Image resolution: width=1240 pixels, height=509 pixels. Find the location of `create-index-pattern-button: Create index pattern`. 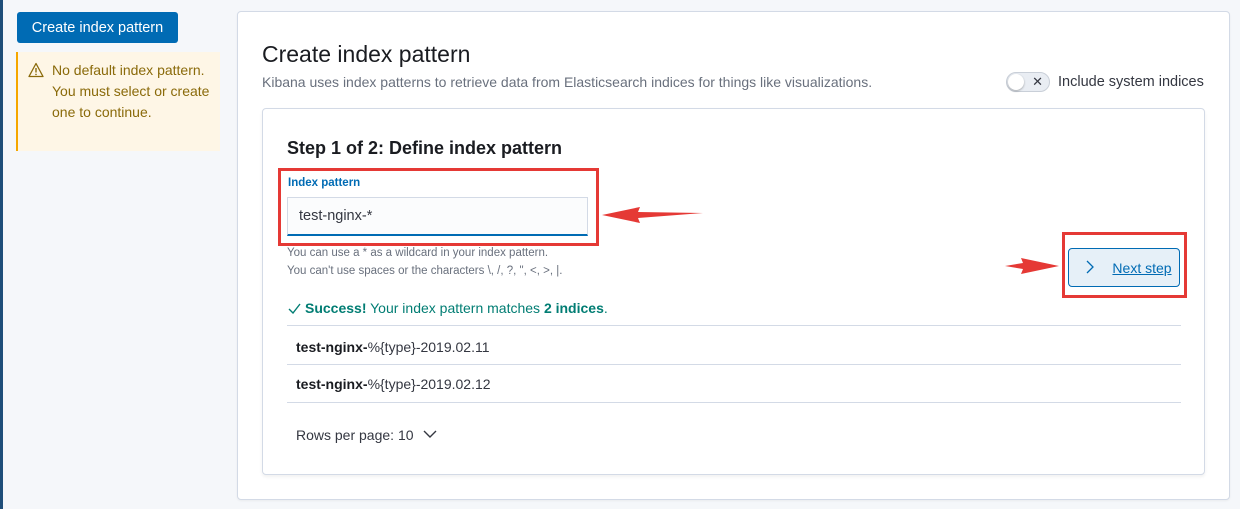

create-index-pattern-button: Create index pattern is located at coordinates (97, 27).